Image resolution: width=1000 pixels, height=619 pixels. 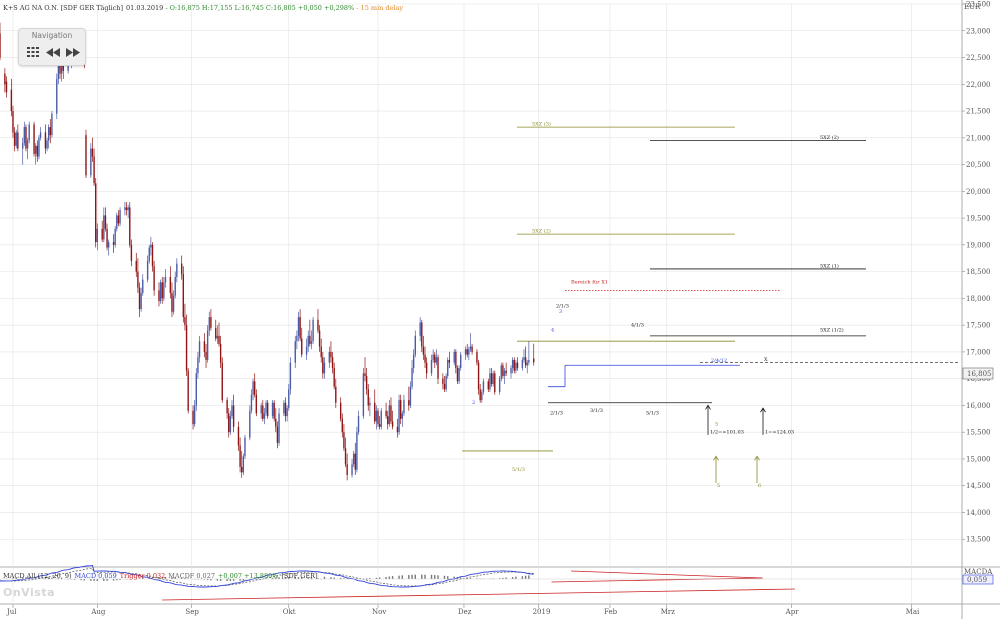 What do you see at coordinates (978, 299) in the screenshot?
I see `y-tick-label: 18,000` at bounding box center [978, 299].